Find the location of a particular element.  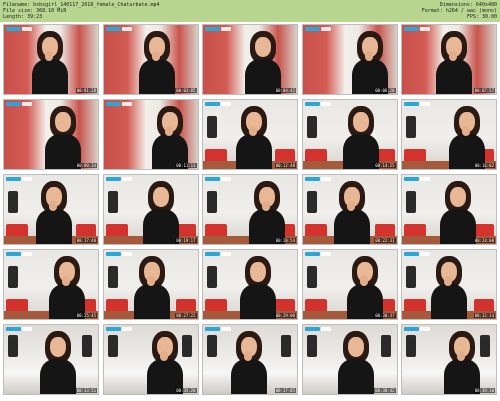

video-thumbnail: 00:24:08 is located at coordinates (449, 209).